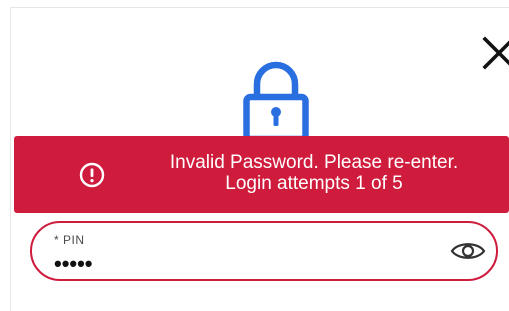  I want to click on close-button, so click(495, 53).